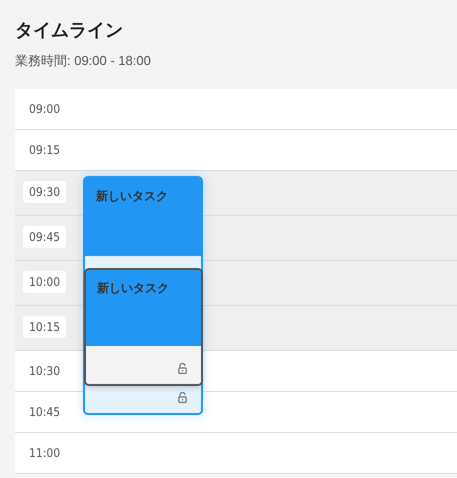 This screenshot has width=457, height=478. I want to click on time-label: 09:00, so click(45, 109).